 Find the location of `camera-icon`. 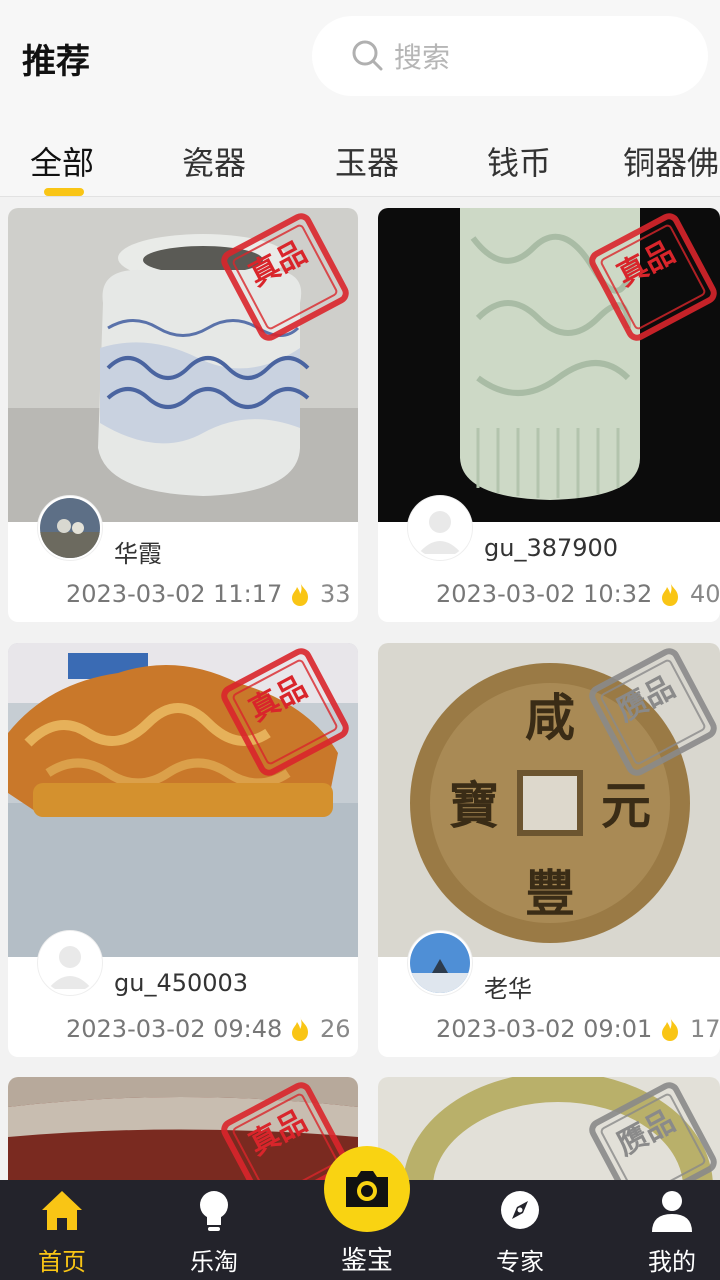

camera-icon is located at coordinates (367, 1189).